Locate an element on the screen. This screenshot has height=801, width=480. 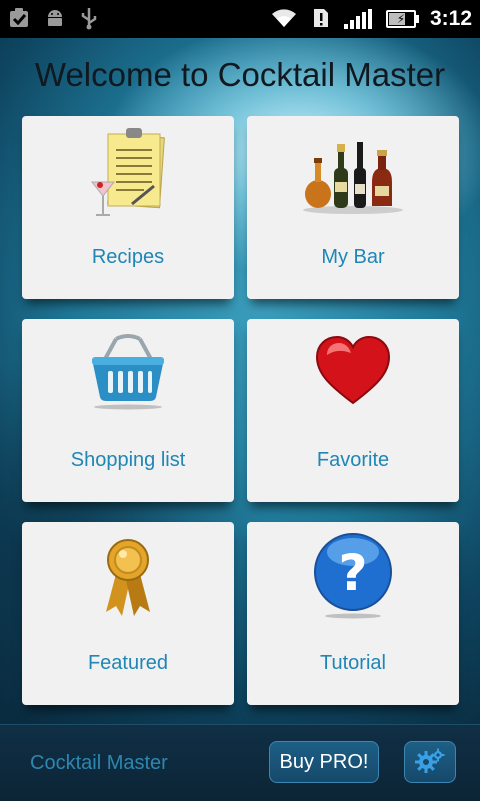
checkbox-icon is located at coordinates (19, 19).